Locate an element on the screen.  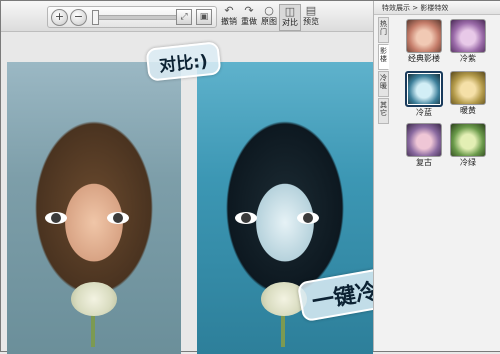
tab-other: 其它 is located at coordinates (383, 111).